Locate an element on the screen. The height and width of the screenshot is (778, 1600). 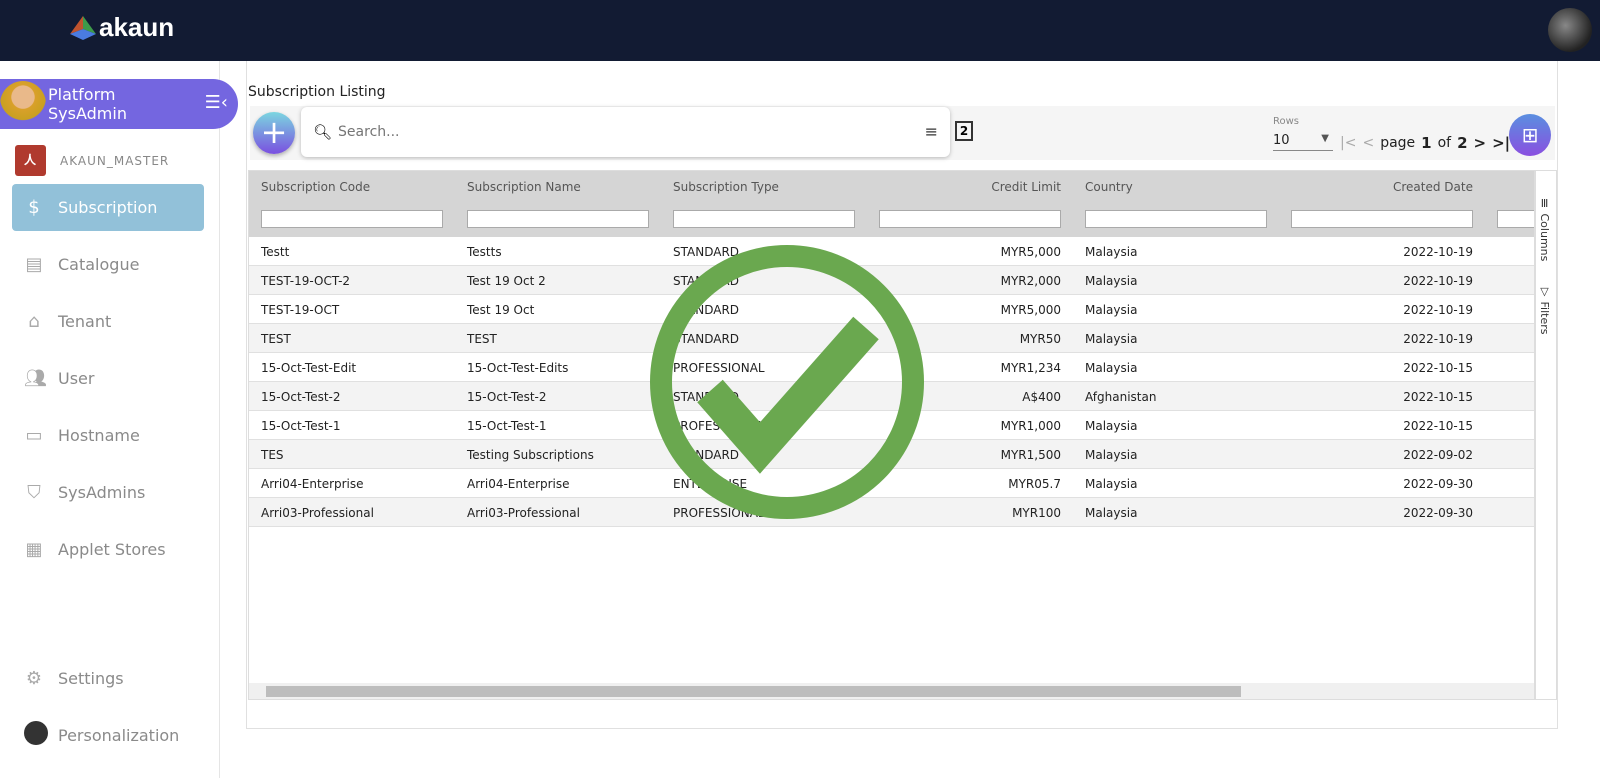
column-header: Credit Limit is located at coordinates (966, 187).